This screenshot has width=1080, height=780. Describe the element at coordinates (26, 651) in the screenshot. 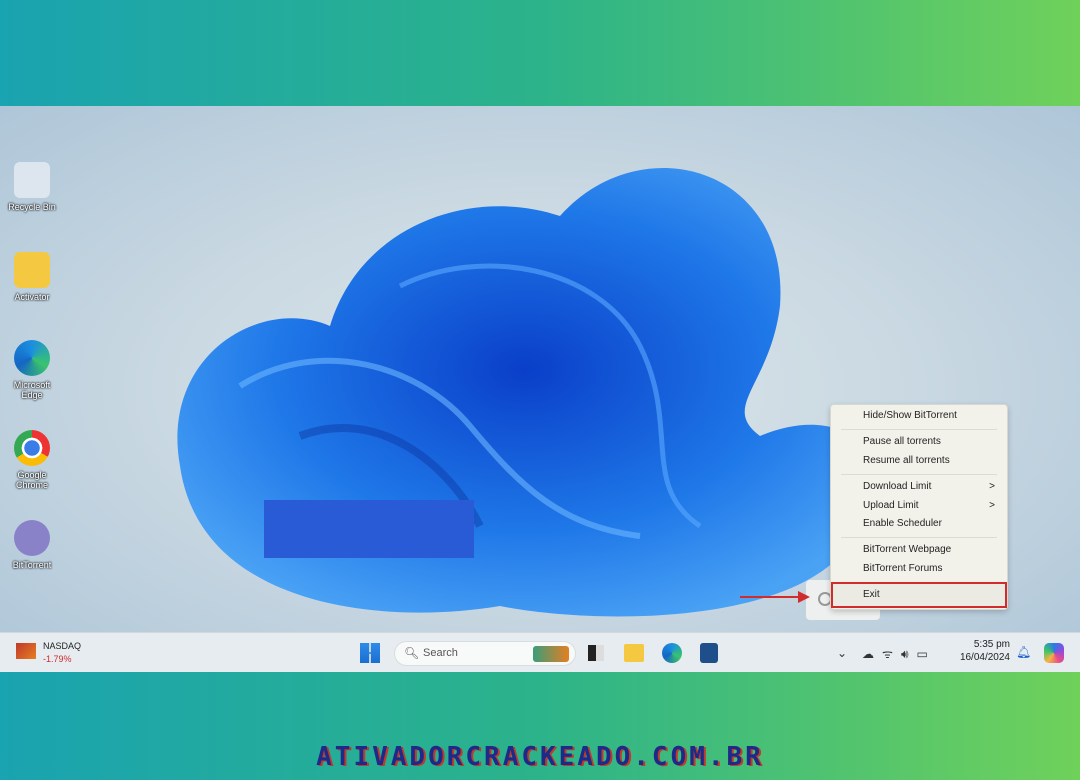

I see `stock-widget-icon` at that location.